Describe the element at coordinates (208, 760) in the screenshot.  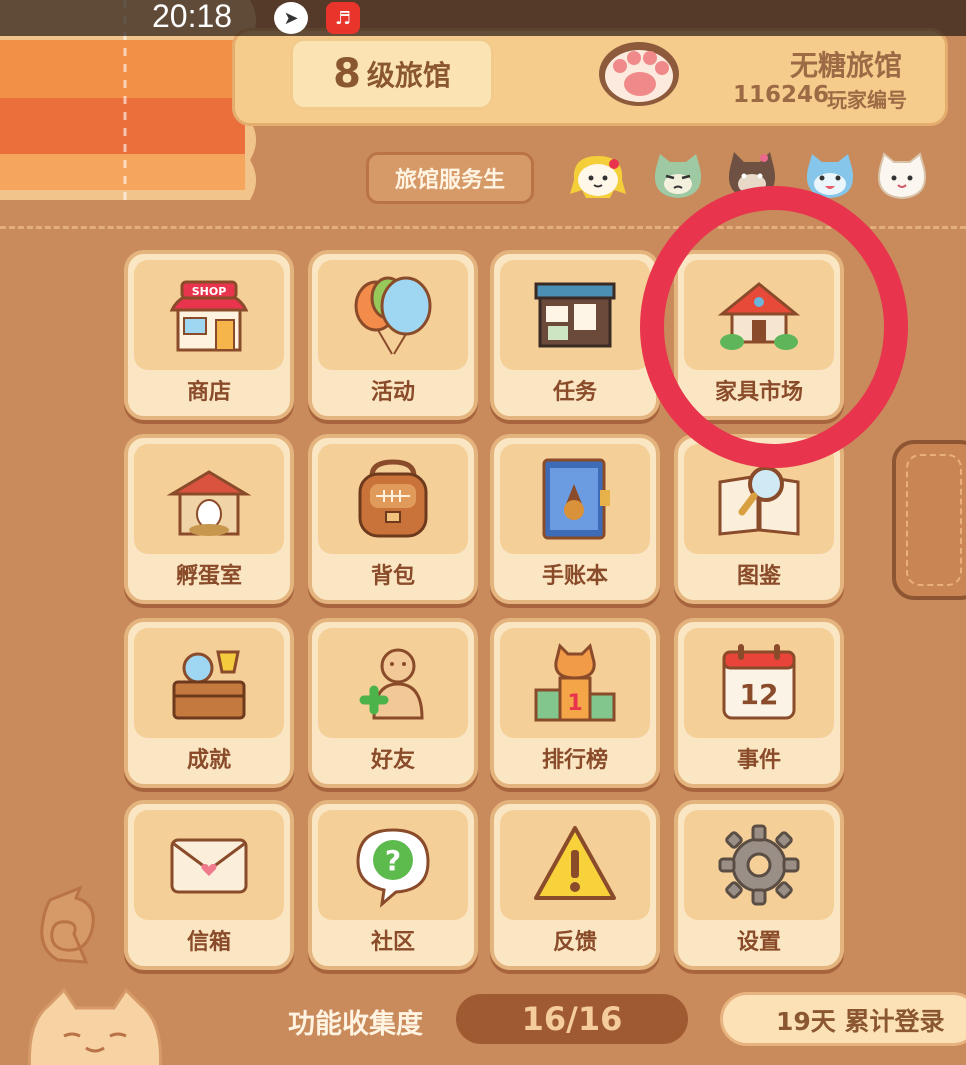
I see `menu-label: 成就` at that location.